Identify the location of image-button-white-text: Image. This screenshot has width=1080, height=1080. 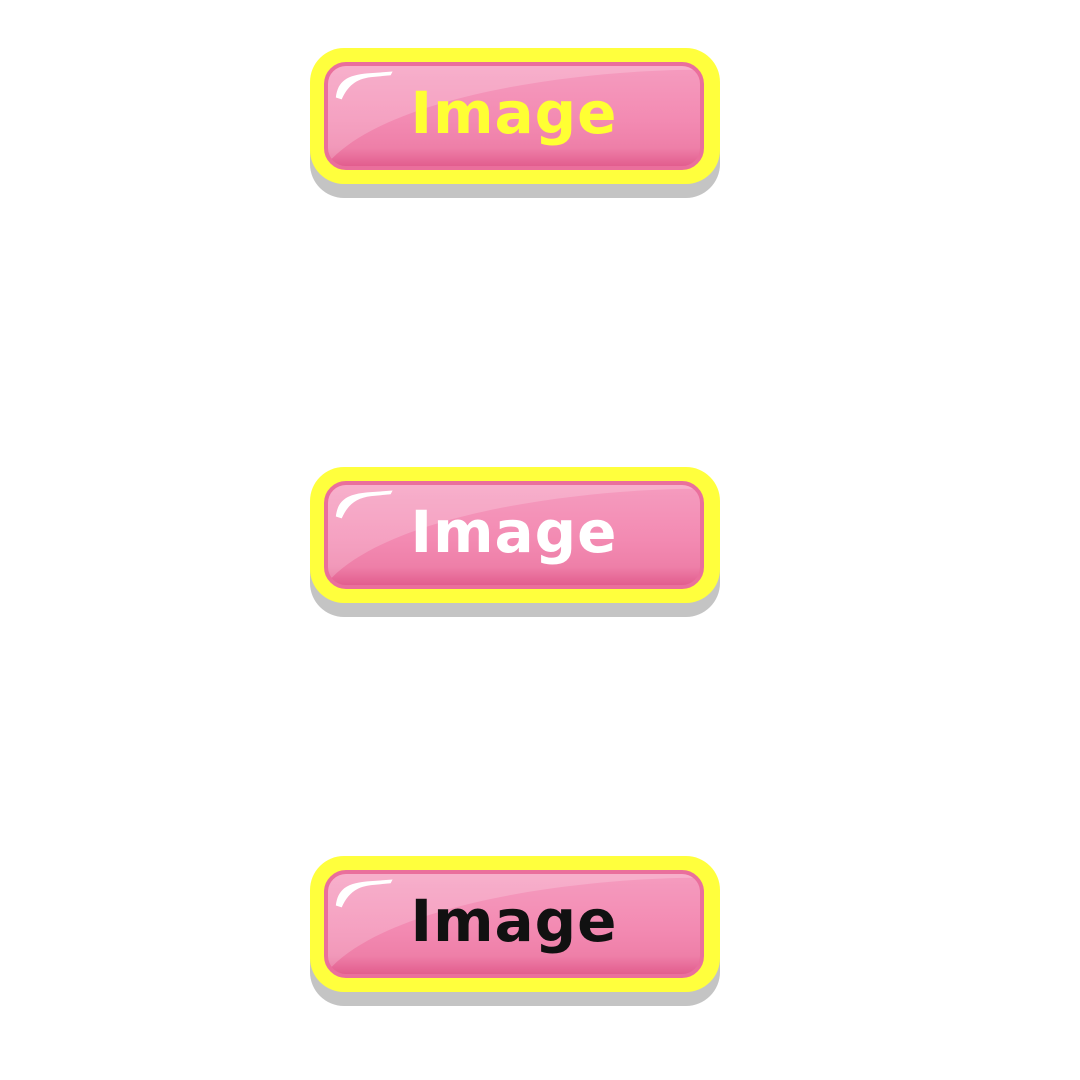
(515, 542).